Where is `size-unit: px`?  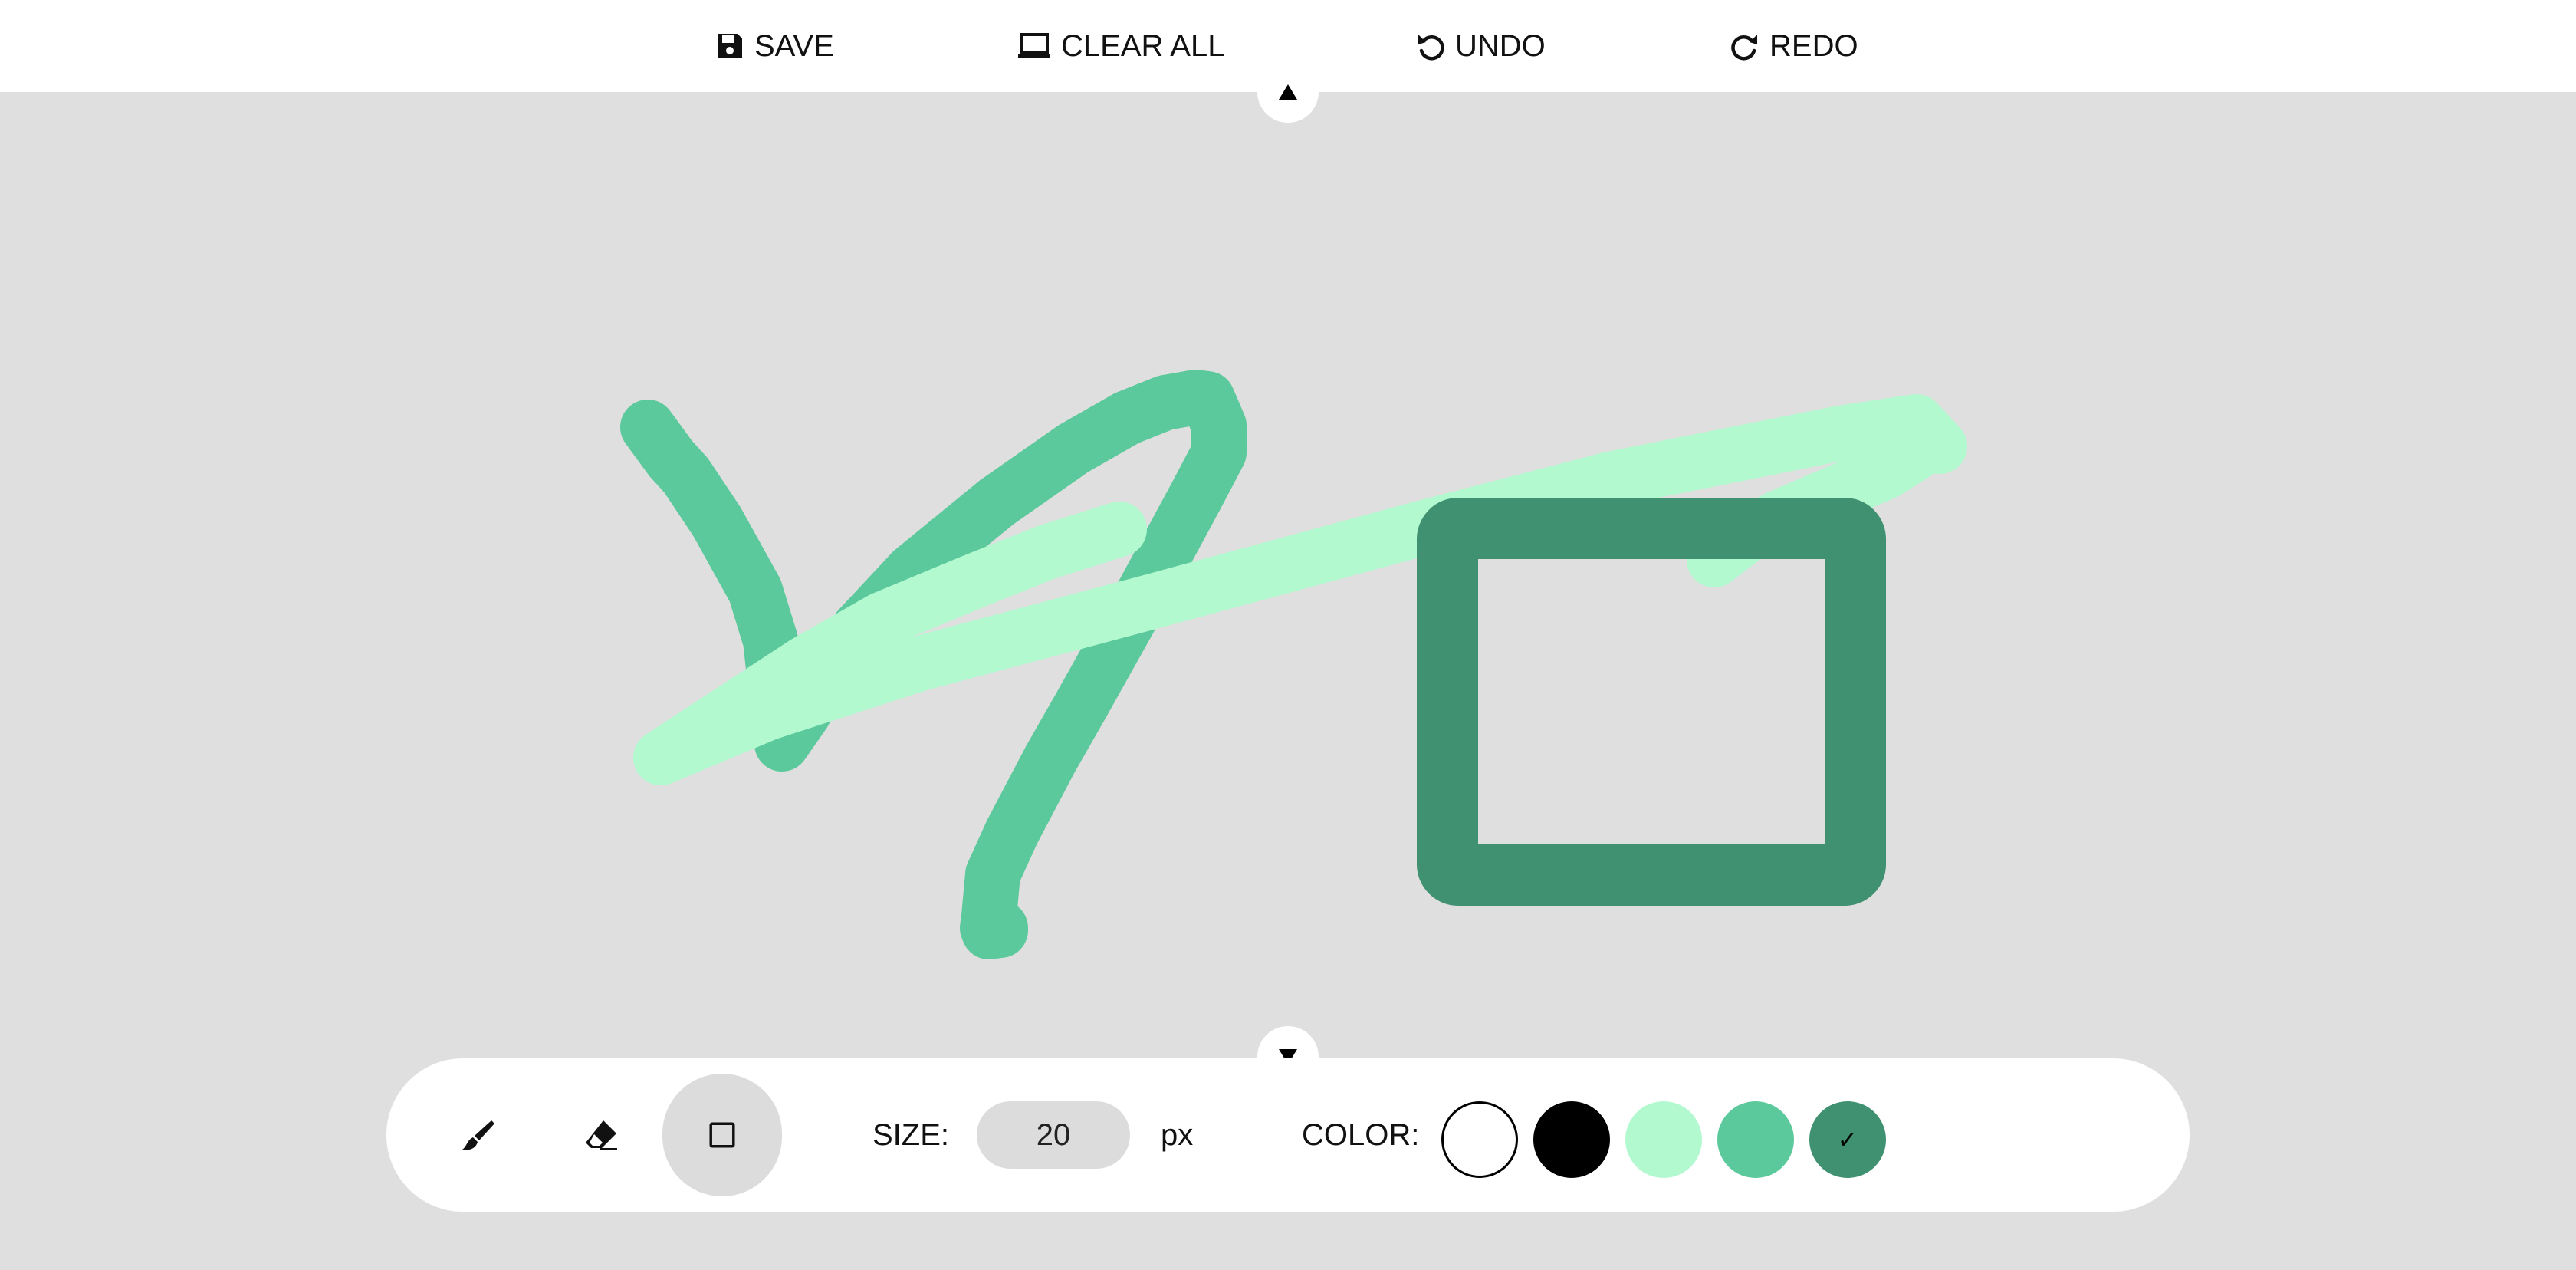 size-unit: px is located at coordinates (1177, 1135).